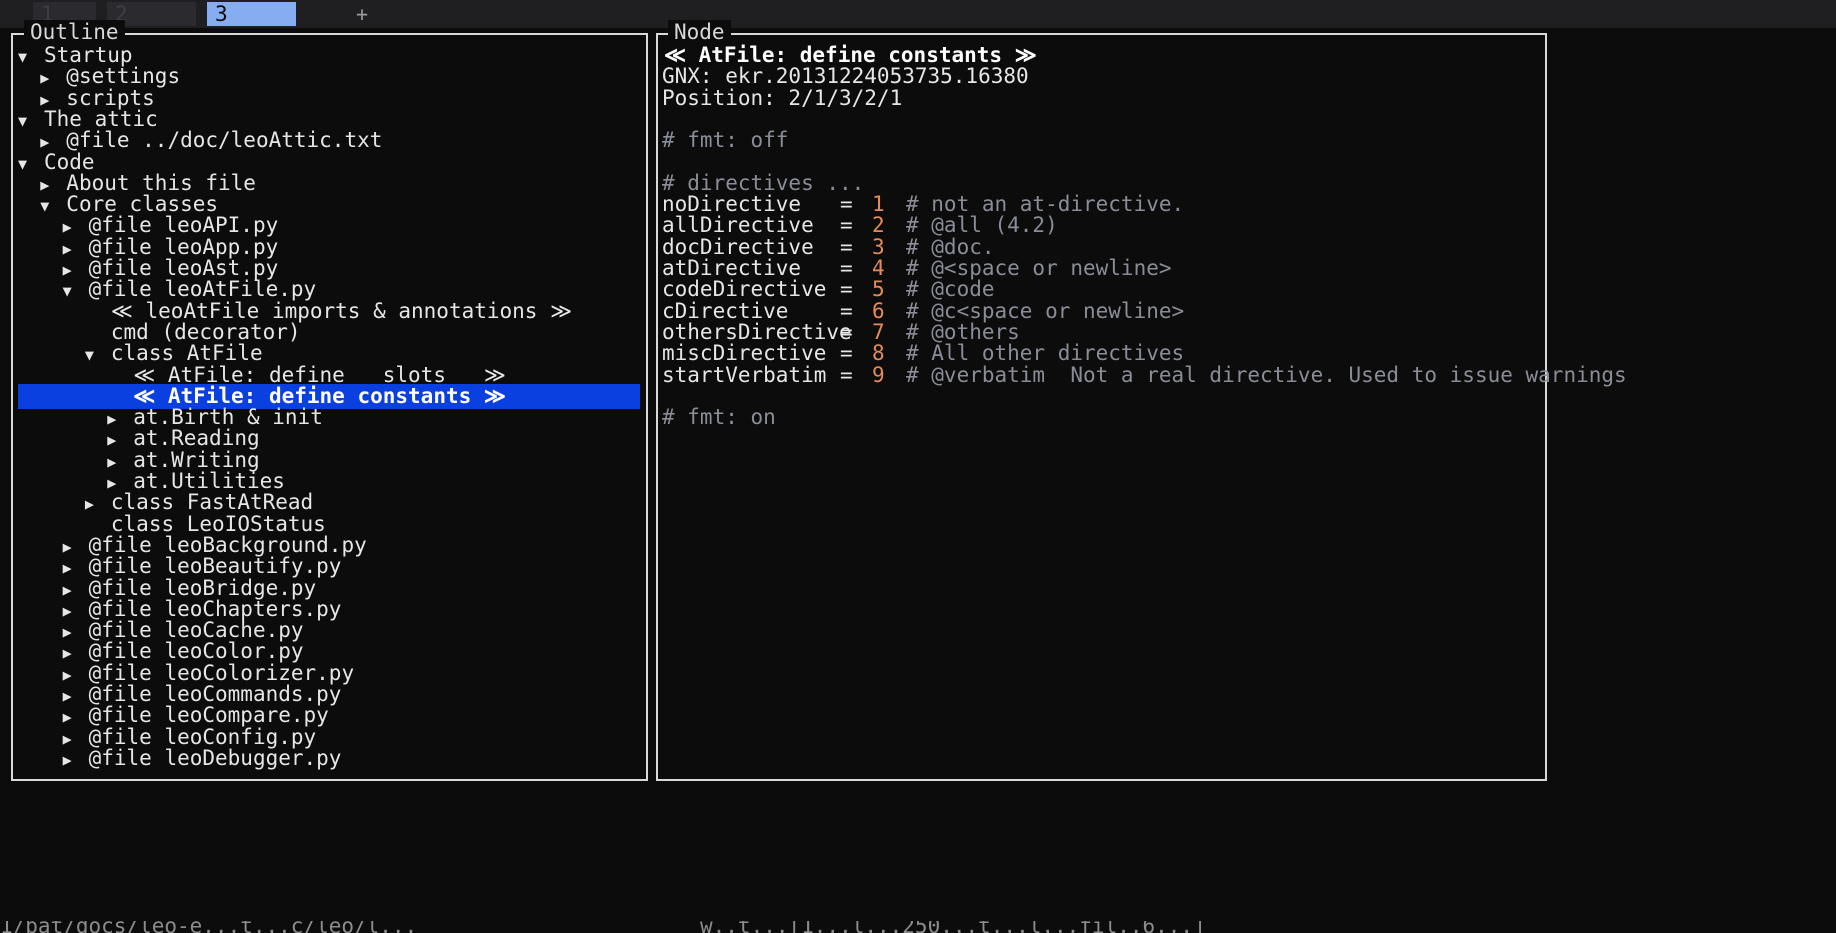  Describe the element at coordinates (74, 32) in the screenshot. I see `outline-title: Outline` at that location.